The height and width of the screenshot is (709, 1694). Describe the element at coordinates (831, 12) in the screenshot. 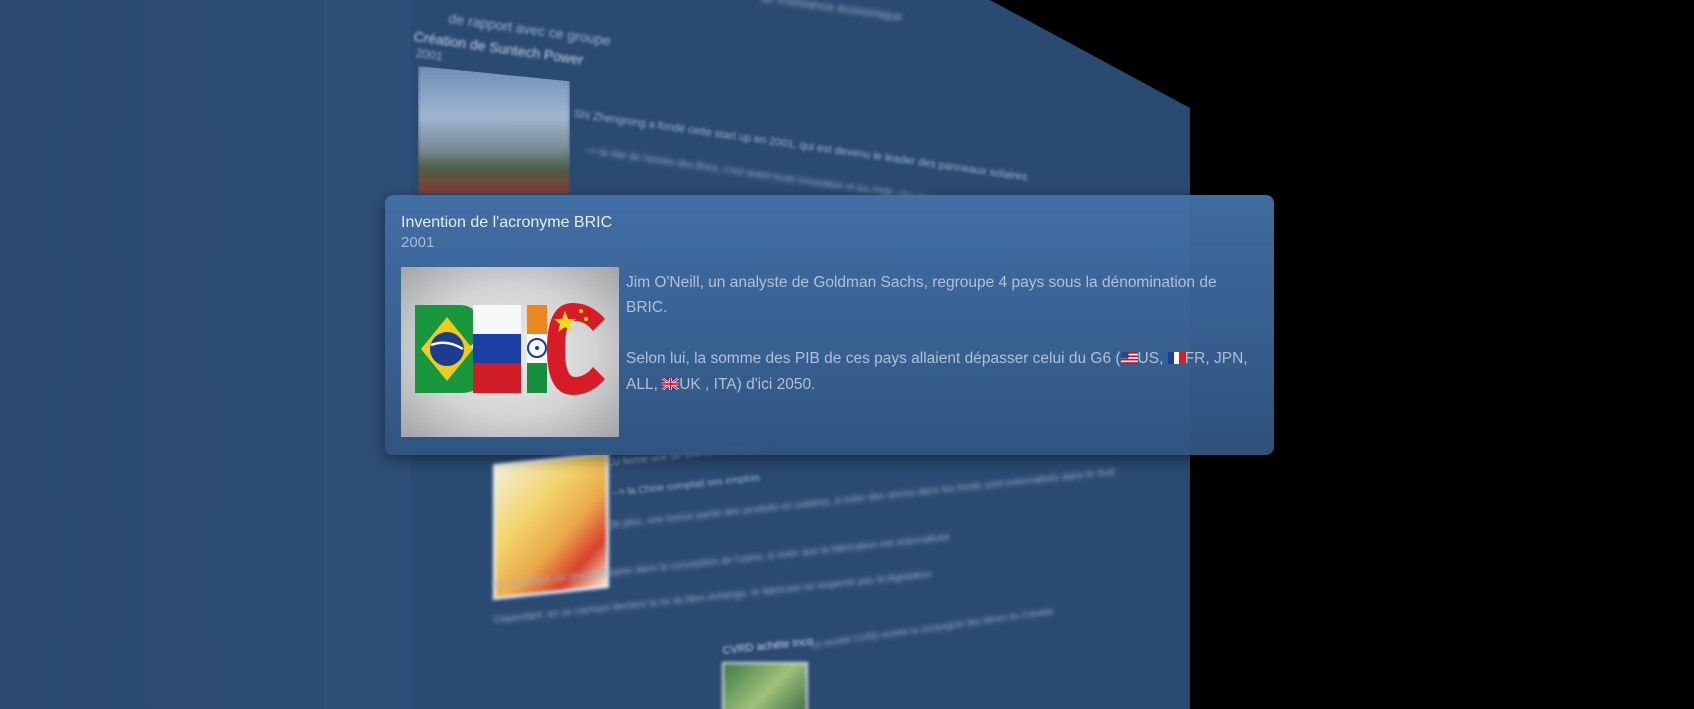

I see `background-top-right-text: de croissance économique` at that location.